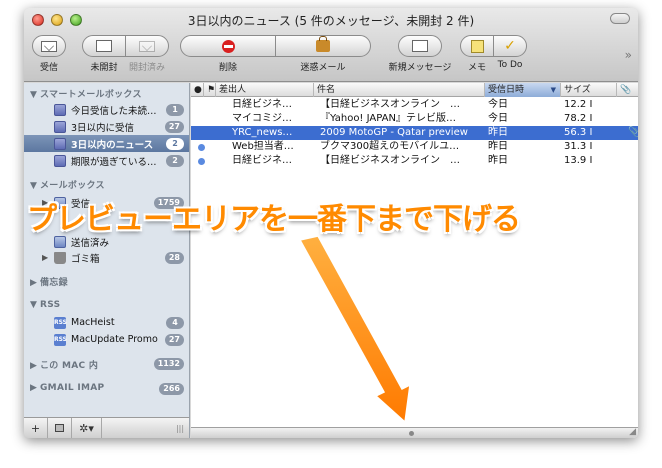 This screenshot has height=468, width=662. What do you see at coordinates (87, 428) in the screenshot?
I see `action-menu-button: ✲▾` at bounding box center [87, 428].